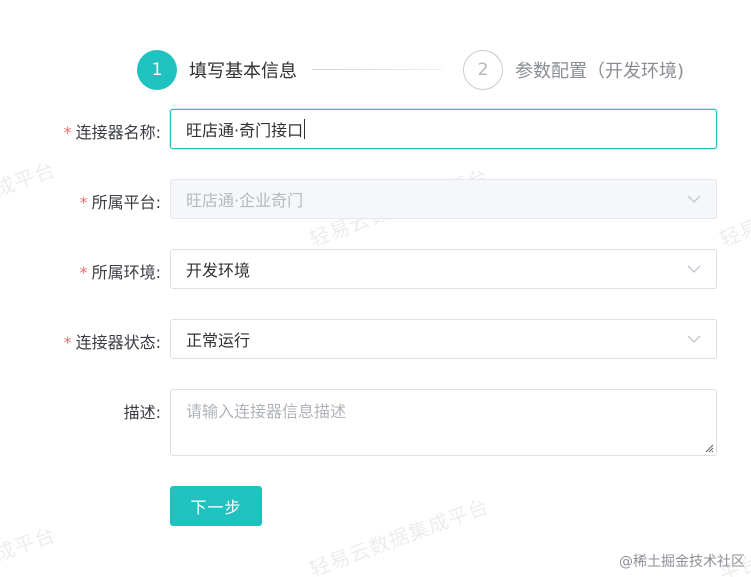 Image resolution: width=751 pixels, height=577 pixels. Describe the element at coordinates (112, 132) in the screenshot. I see `field-label: * 连接器名称:` at that location.